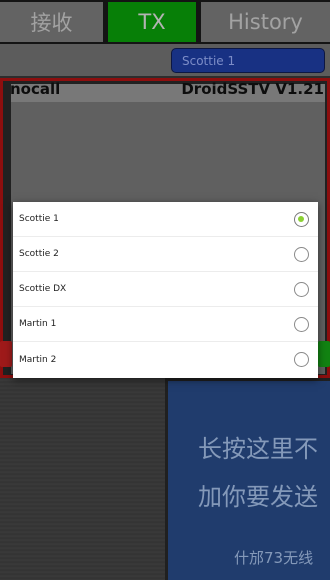  Describe the element at coordinates (43, 289) in the screenshot. I see `mode-option-label: Scottie DX` at that location.